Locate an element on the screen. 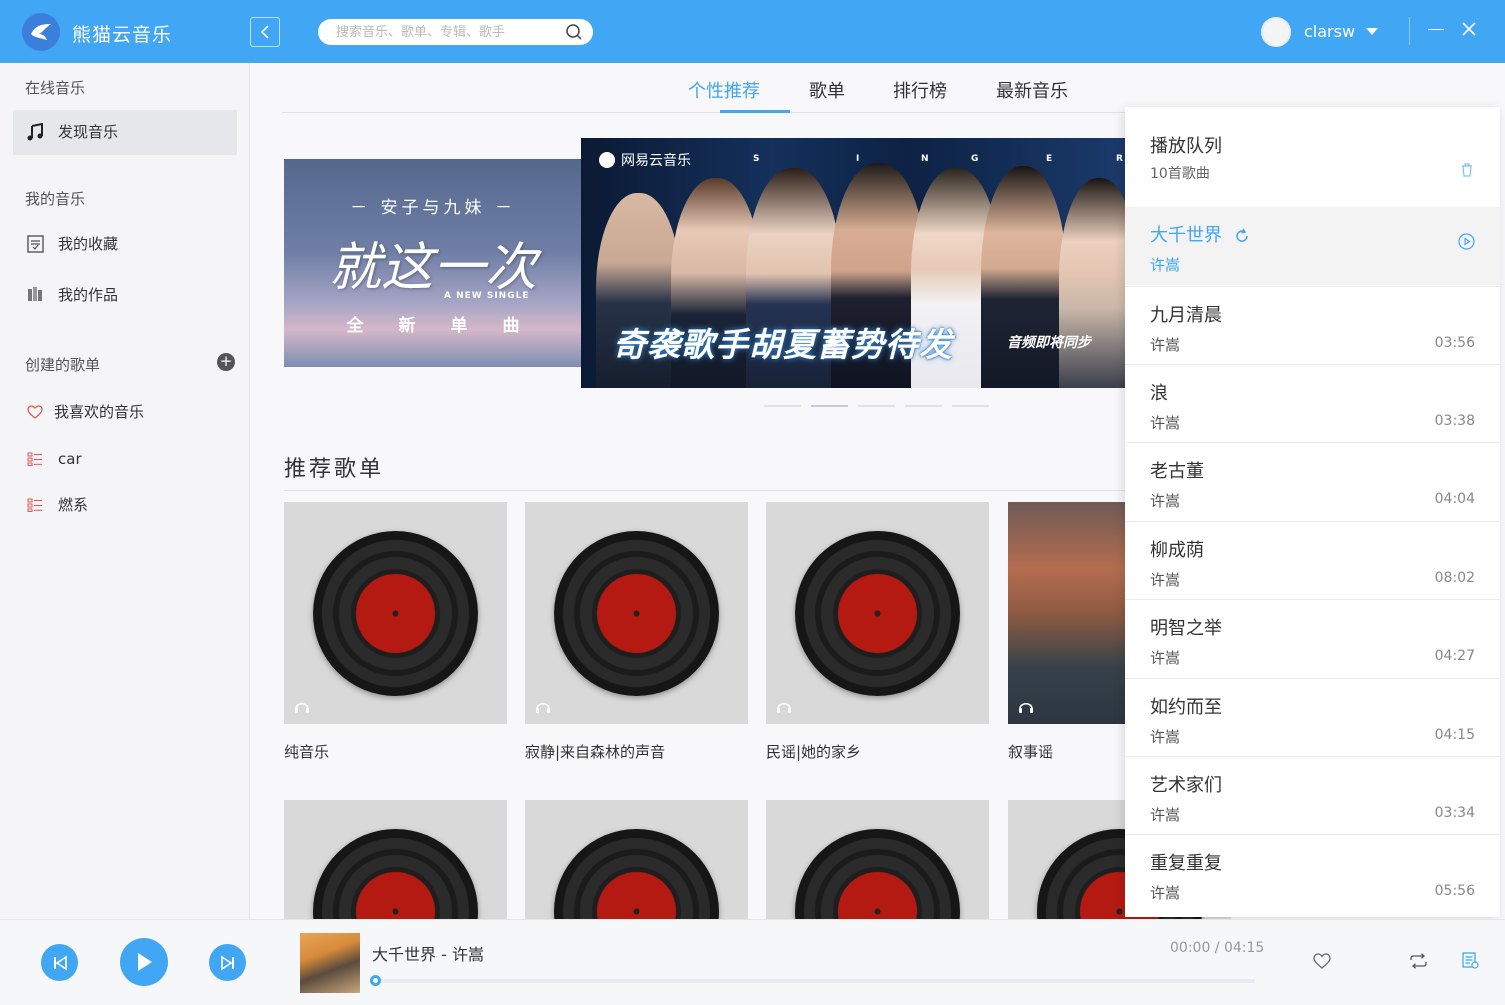  queue-song-name: 明智之举 is located at coordinates (1186, 628).